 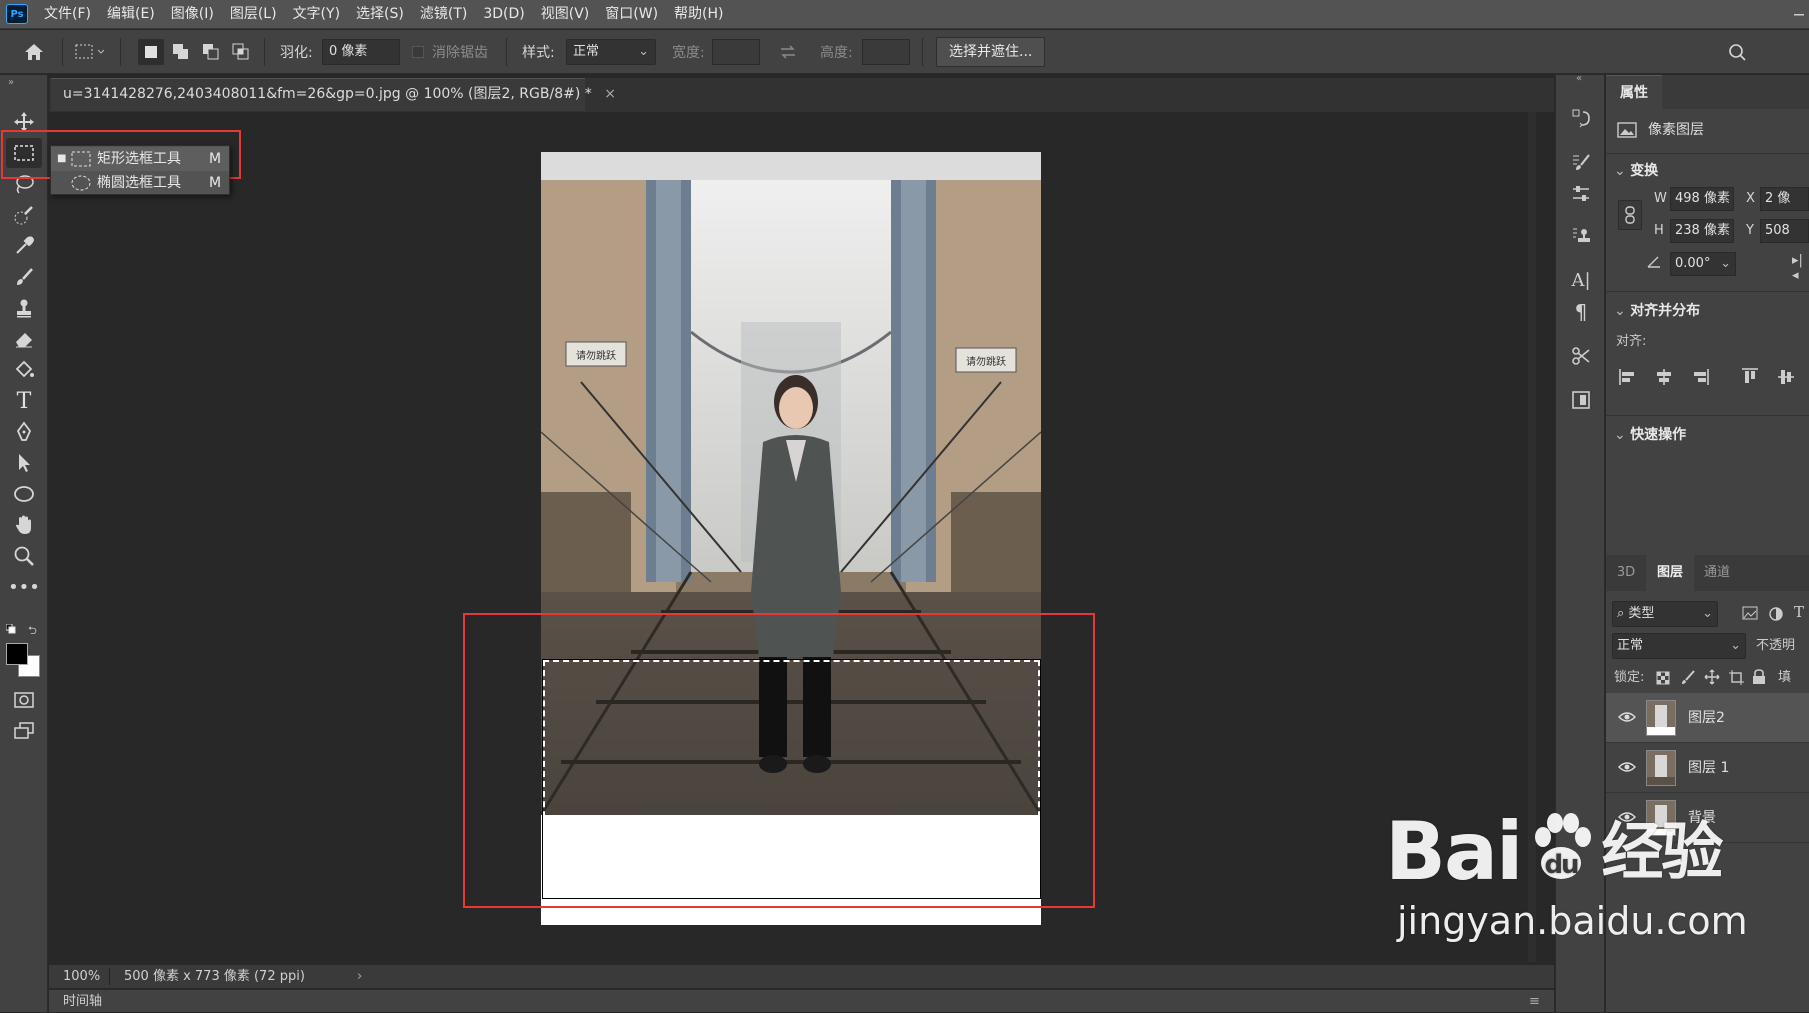 I want to click on more-tools-icon: •••, so click(x=24, y=587).